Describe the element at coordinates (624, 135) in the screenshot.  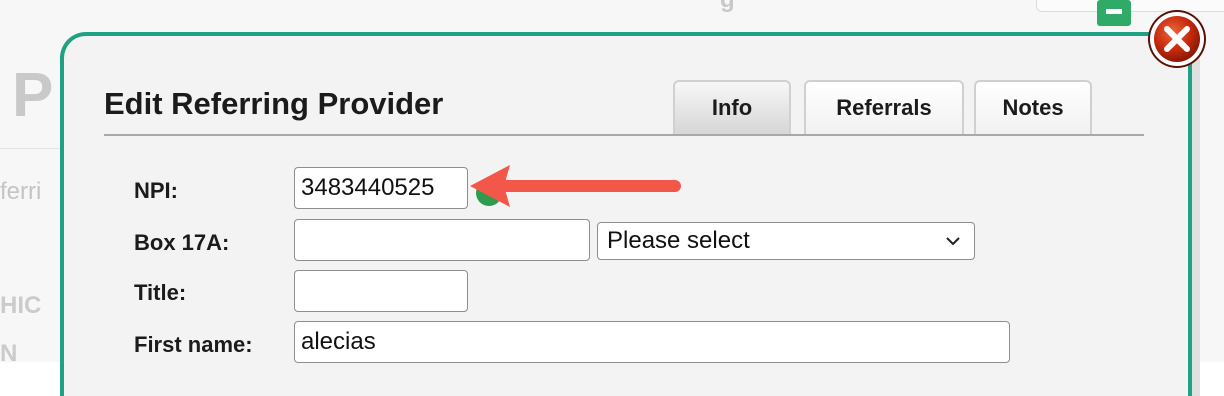
I see `tab-underline` at that location.